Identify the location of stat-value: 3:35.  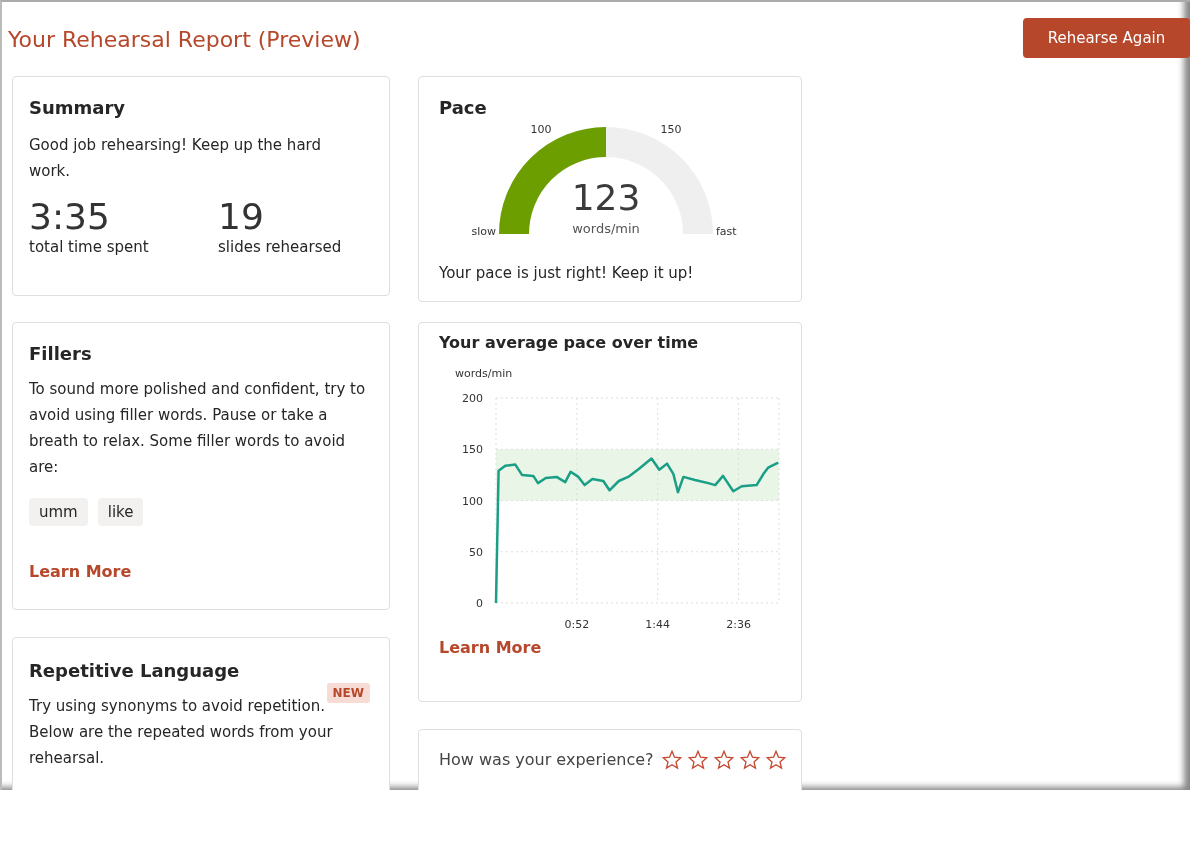
(70, 217).